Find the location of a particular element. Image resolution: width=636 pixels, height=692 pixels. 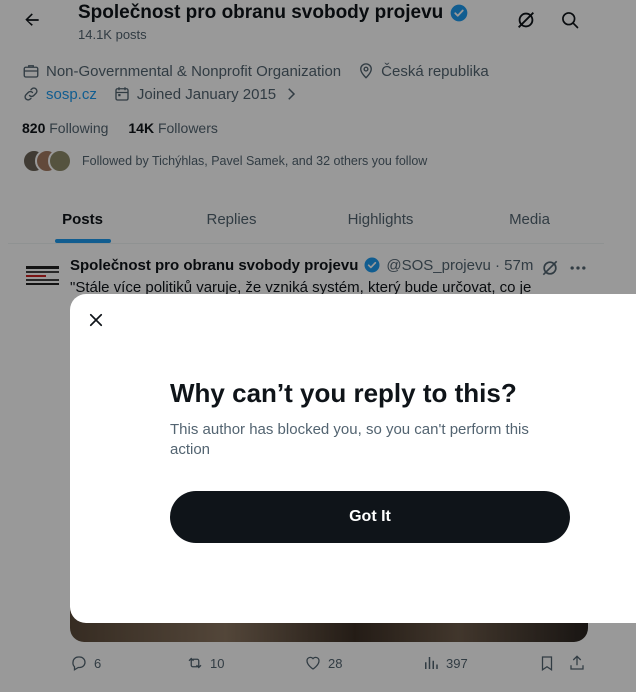

dialog-title: Why can’t you reply to this? is located at coordinates (343, 393).